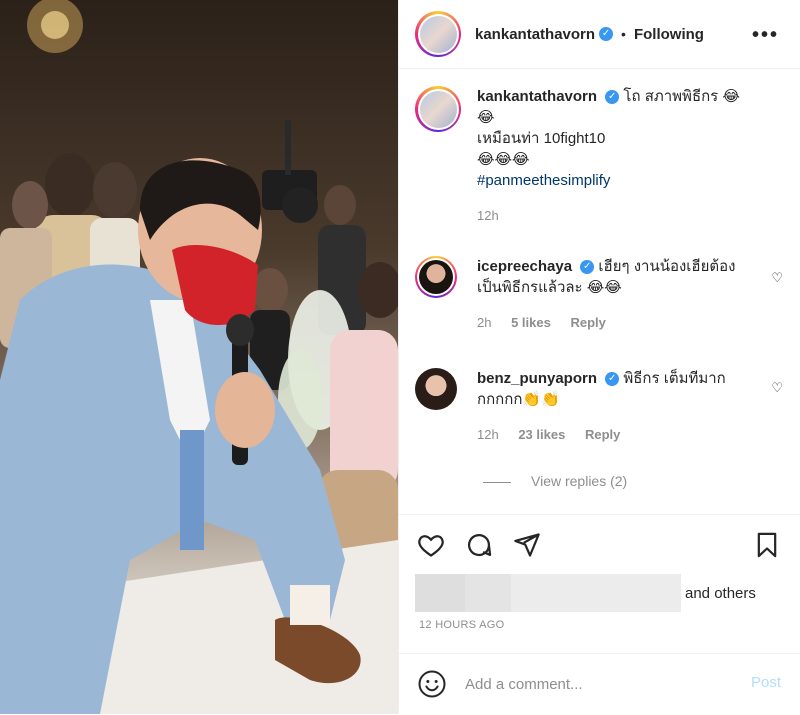  What do you see at coordinates (765, 35) in the screenshot?
I see `more-dots-icon: •••` at bounding box center [765, 35].